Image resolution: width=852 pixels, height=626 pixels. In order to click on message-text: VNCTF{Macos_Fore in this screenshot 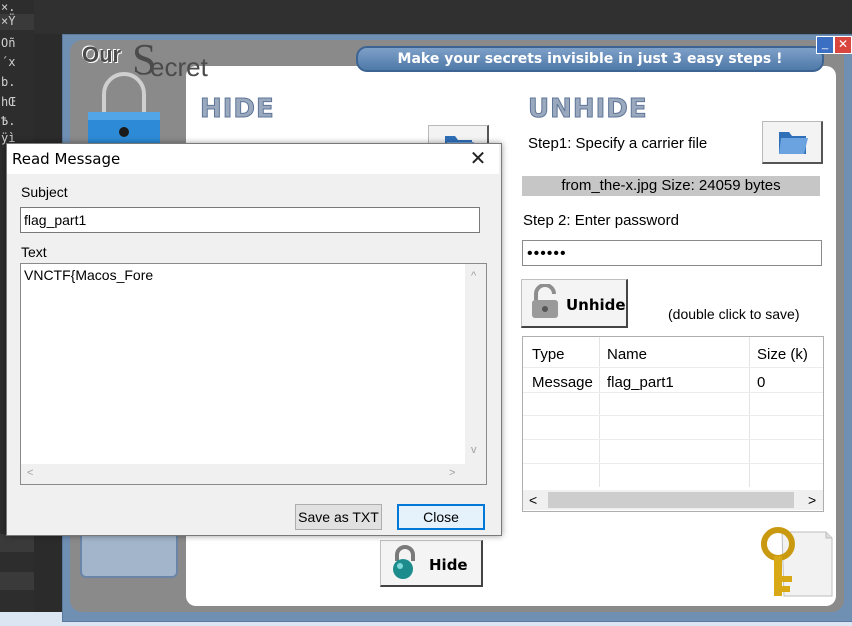, I will do `click(88, 275)`.